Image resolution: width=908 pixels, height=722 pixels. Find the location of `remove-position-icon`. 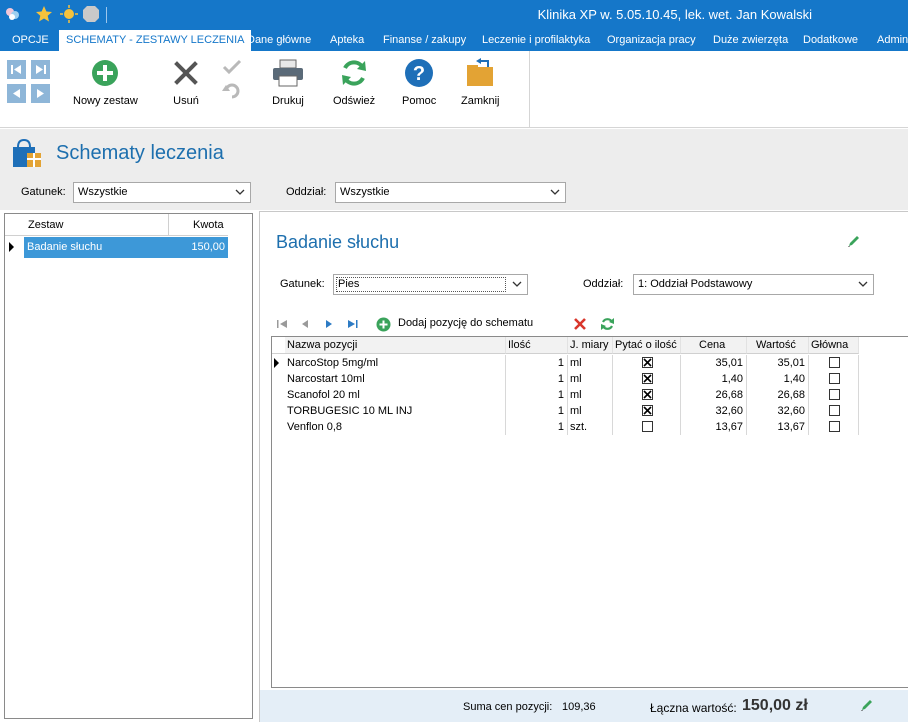

remove-position-icon is located at coordinates (580, 324).